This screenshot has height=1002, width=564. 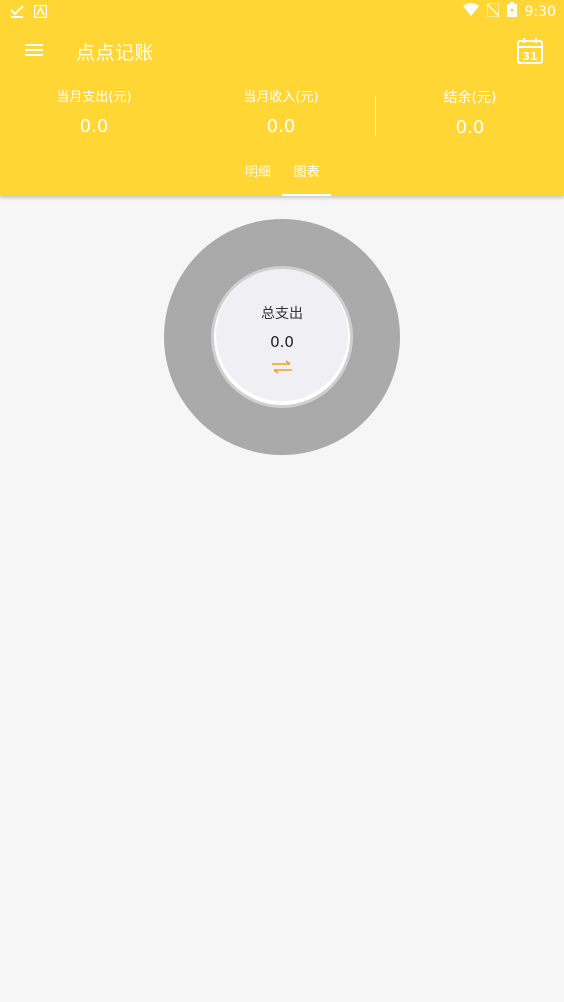 I want to click on tab-indicator, so click(x=306, y=195).